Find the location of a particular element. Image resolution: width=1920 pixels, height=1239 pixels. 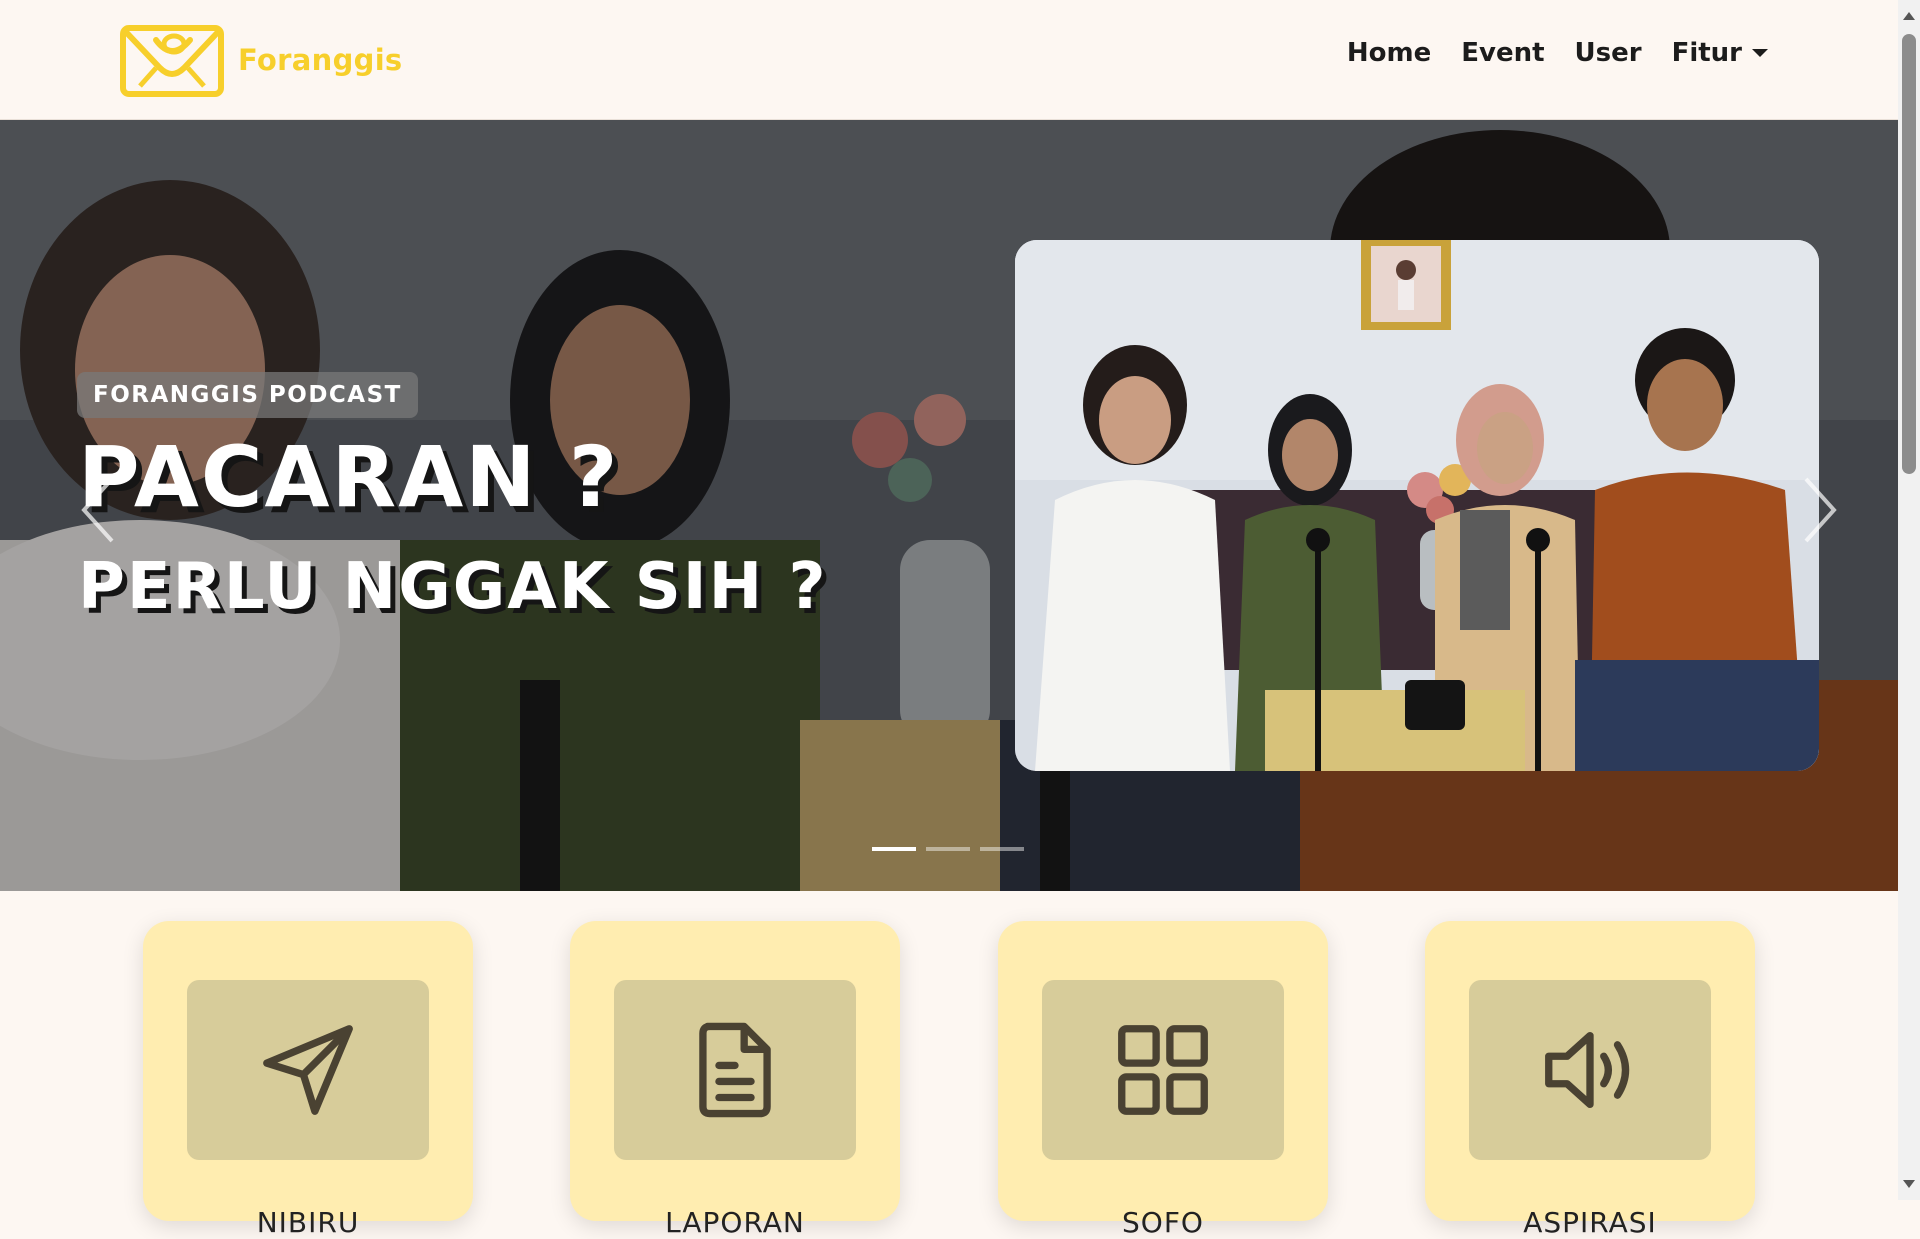

nav-link-label: Fitur is located at coordinates (1706, 53).